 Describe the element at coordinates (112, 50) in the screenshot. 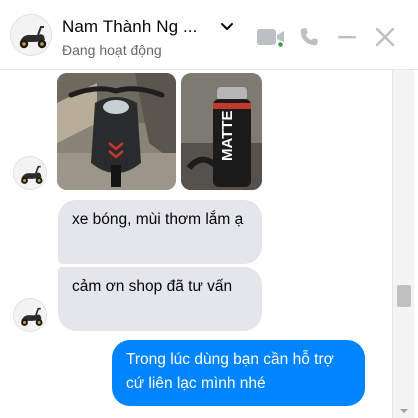

I see `active-status: Đang hoạt động` at that location.